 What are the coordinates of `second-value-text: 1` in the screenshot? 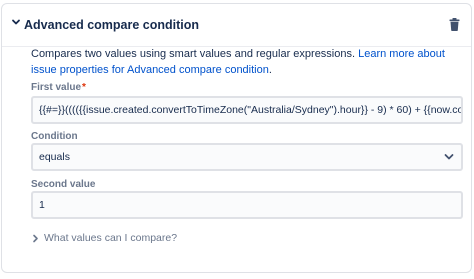 It's located at (42, 205).